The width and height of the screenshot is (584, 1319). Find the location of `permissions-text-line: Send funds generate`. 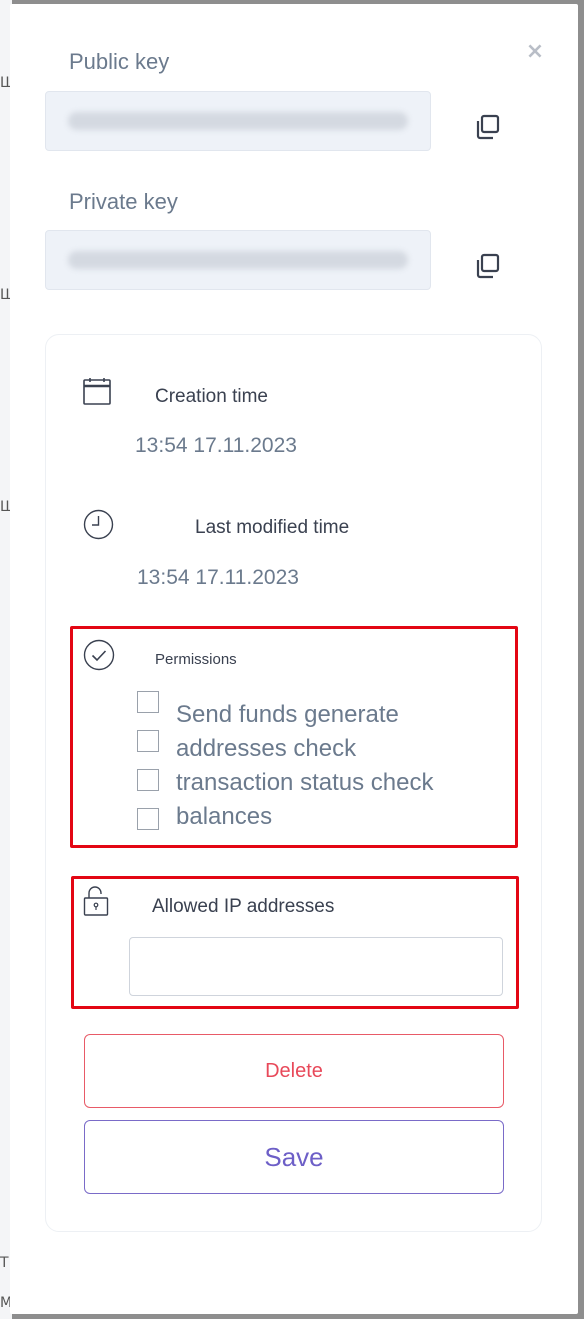

permissions-text-line: Send funds generate is located at coordinates (287, 714).